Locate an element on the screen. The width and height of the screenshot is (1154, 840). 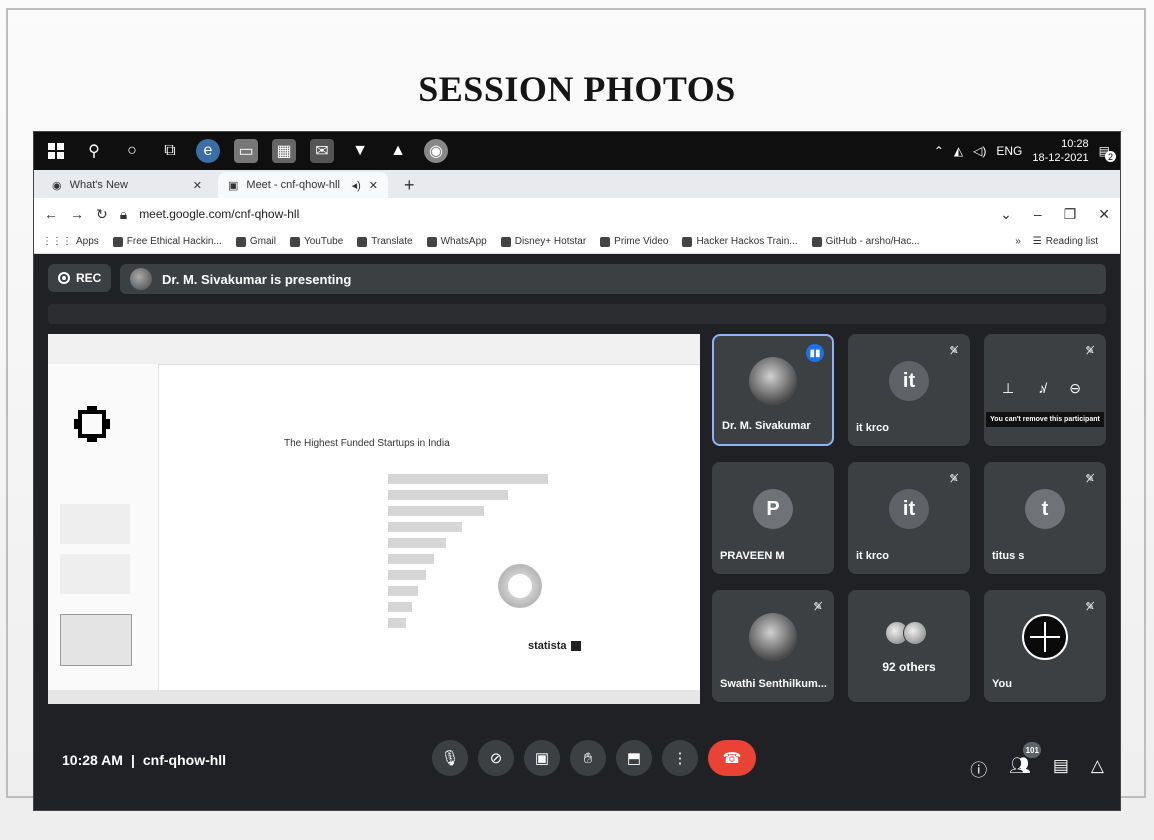
notification-icon: ▤ 2 is located at coordinates (1107, 153).